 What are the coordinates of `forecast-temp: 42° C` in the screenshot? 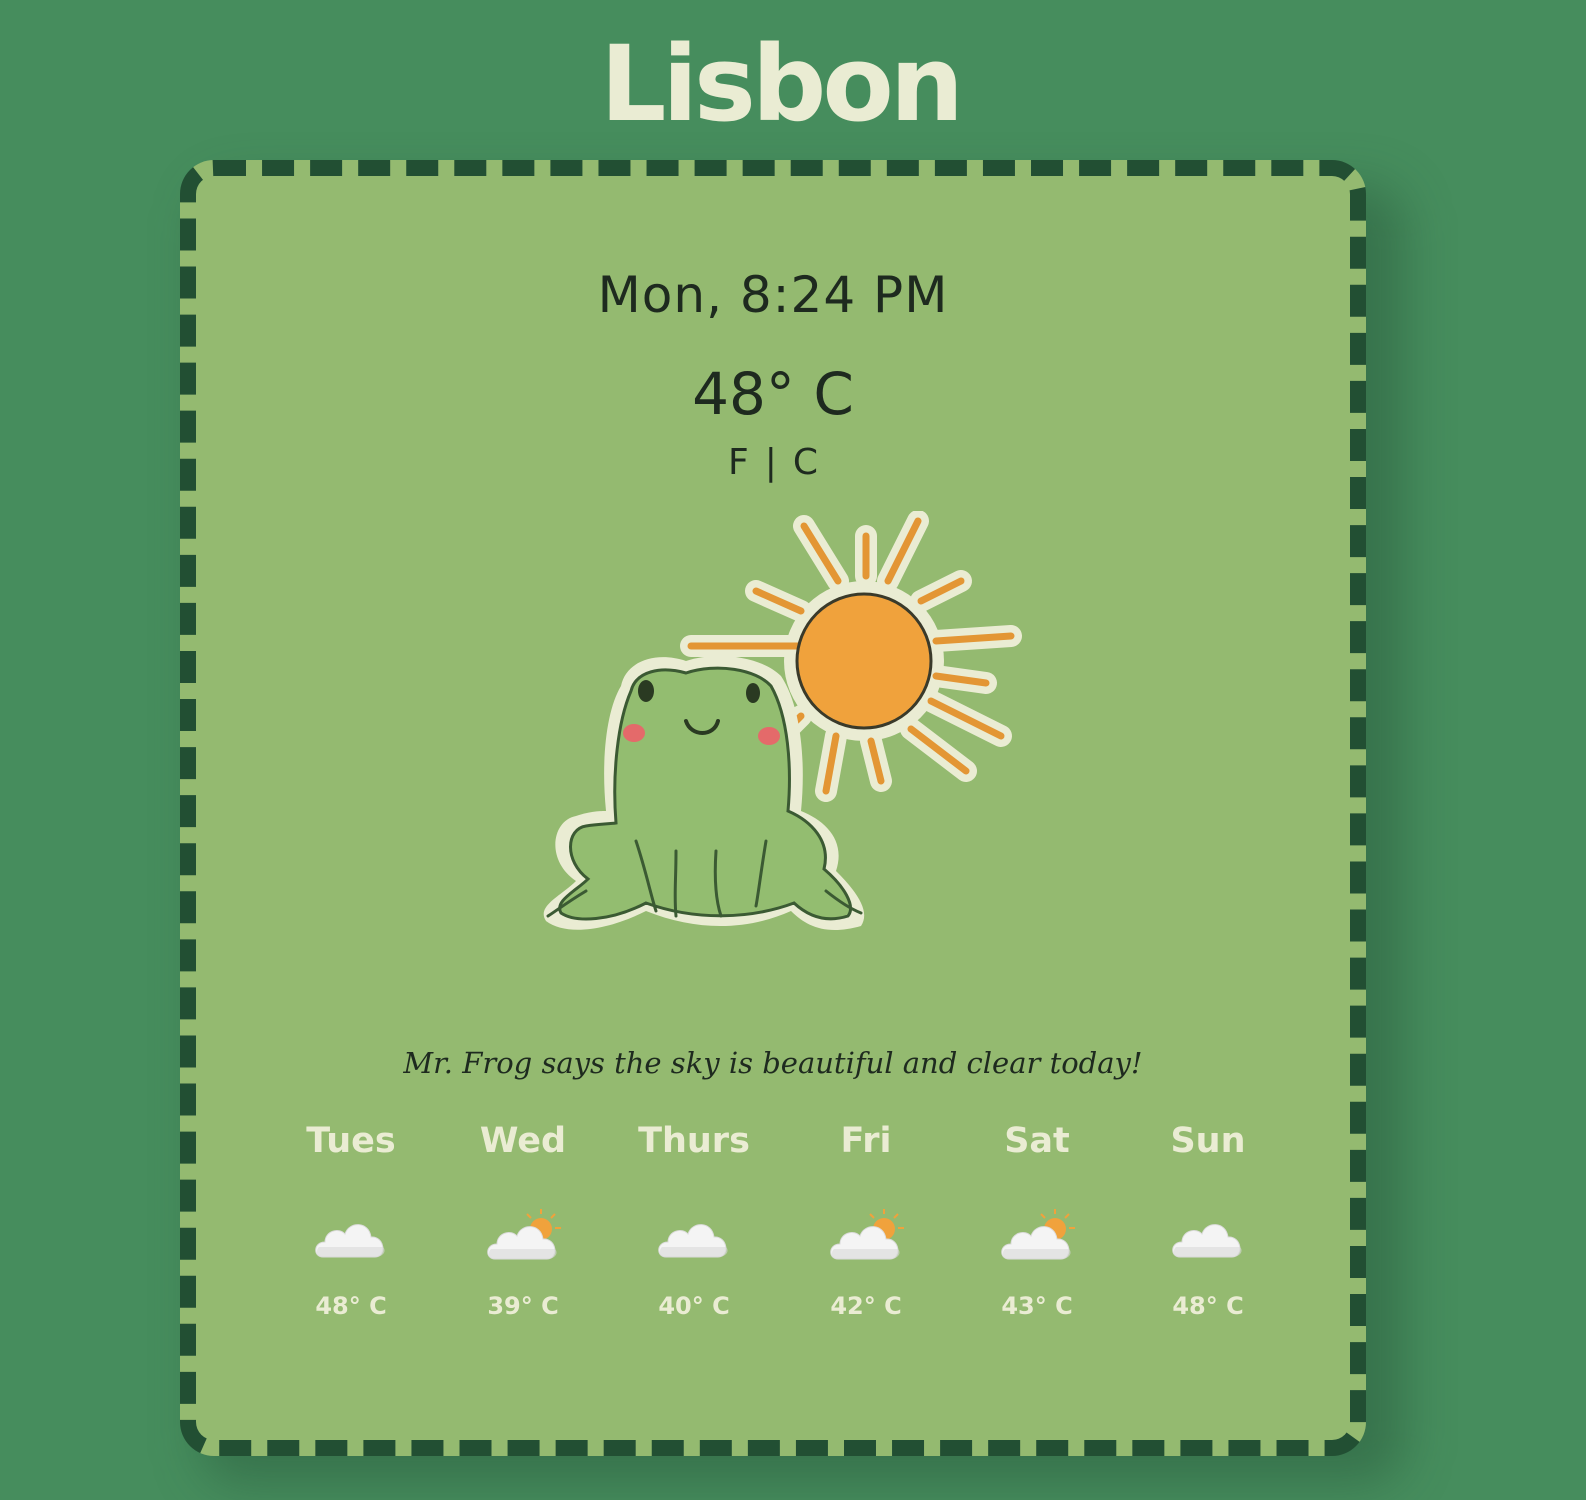 It's located at (866, 1306).